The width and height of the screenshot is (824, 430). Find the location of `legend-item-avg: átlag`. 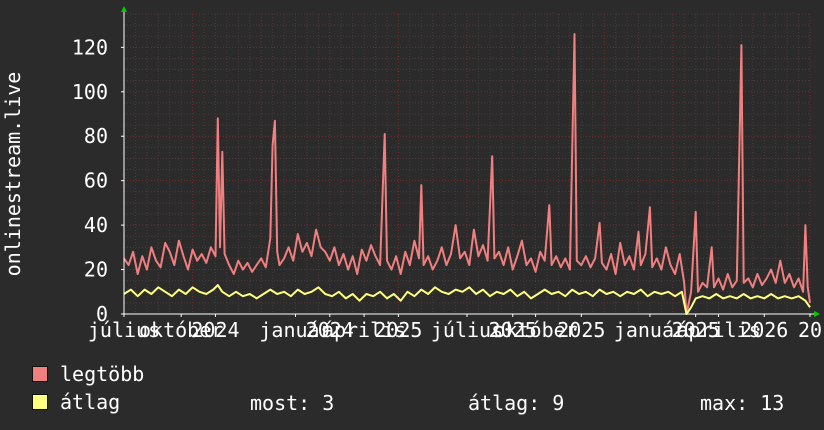

legend-item-avg: átlag is located at coordinates (76, 402).